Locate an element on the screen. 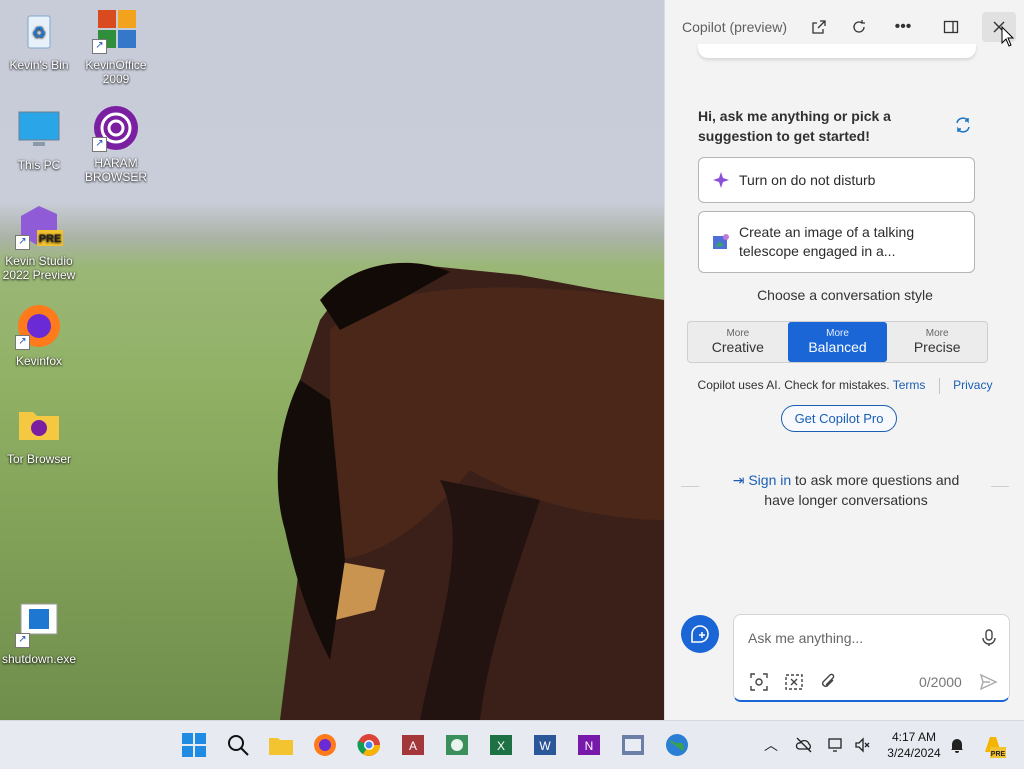 This screenshot has width=1024, height=769. style-precise: More Precise is located at coordinates (937, 342).